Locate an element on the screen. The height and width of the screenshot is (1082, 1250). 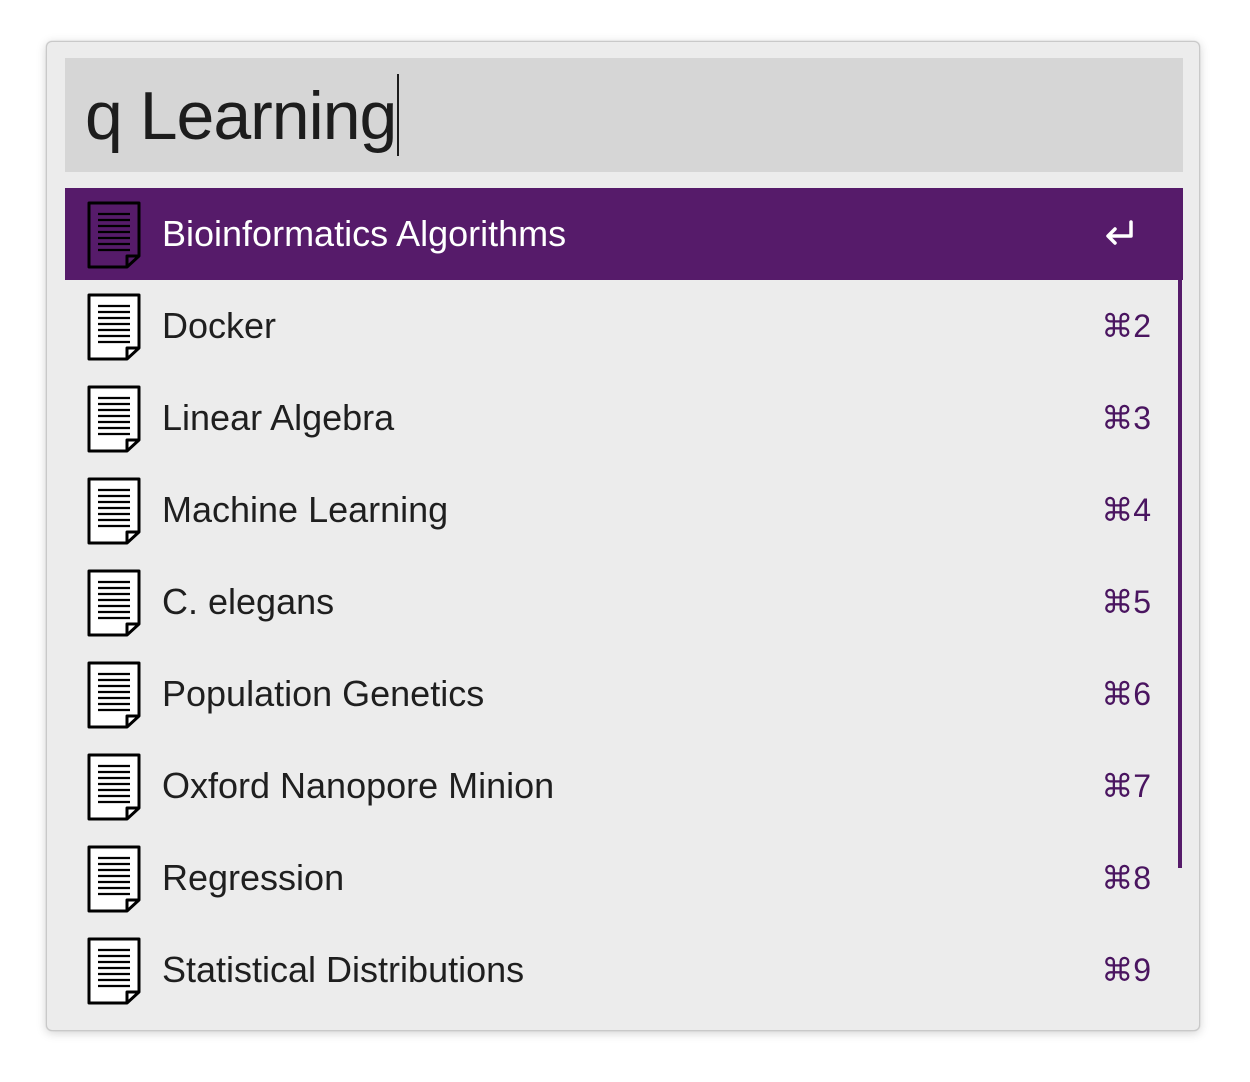
result-title: Oxford Nanopore Minion is located at coordinates (358, 785).